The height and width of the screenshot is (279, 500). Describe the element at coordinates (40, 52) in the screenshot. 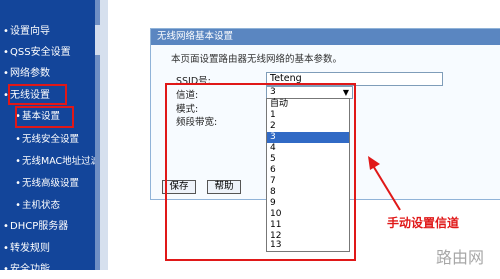

I see `sidebar-item-label: QSS安全设置` at that location.